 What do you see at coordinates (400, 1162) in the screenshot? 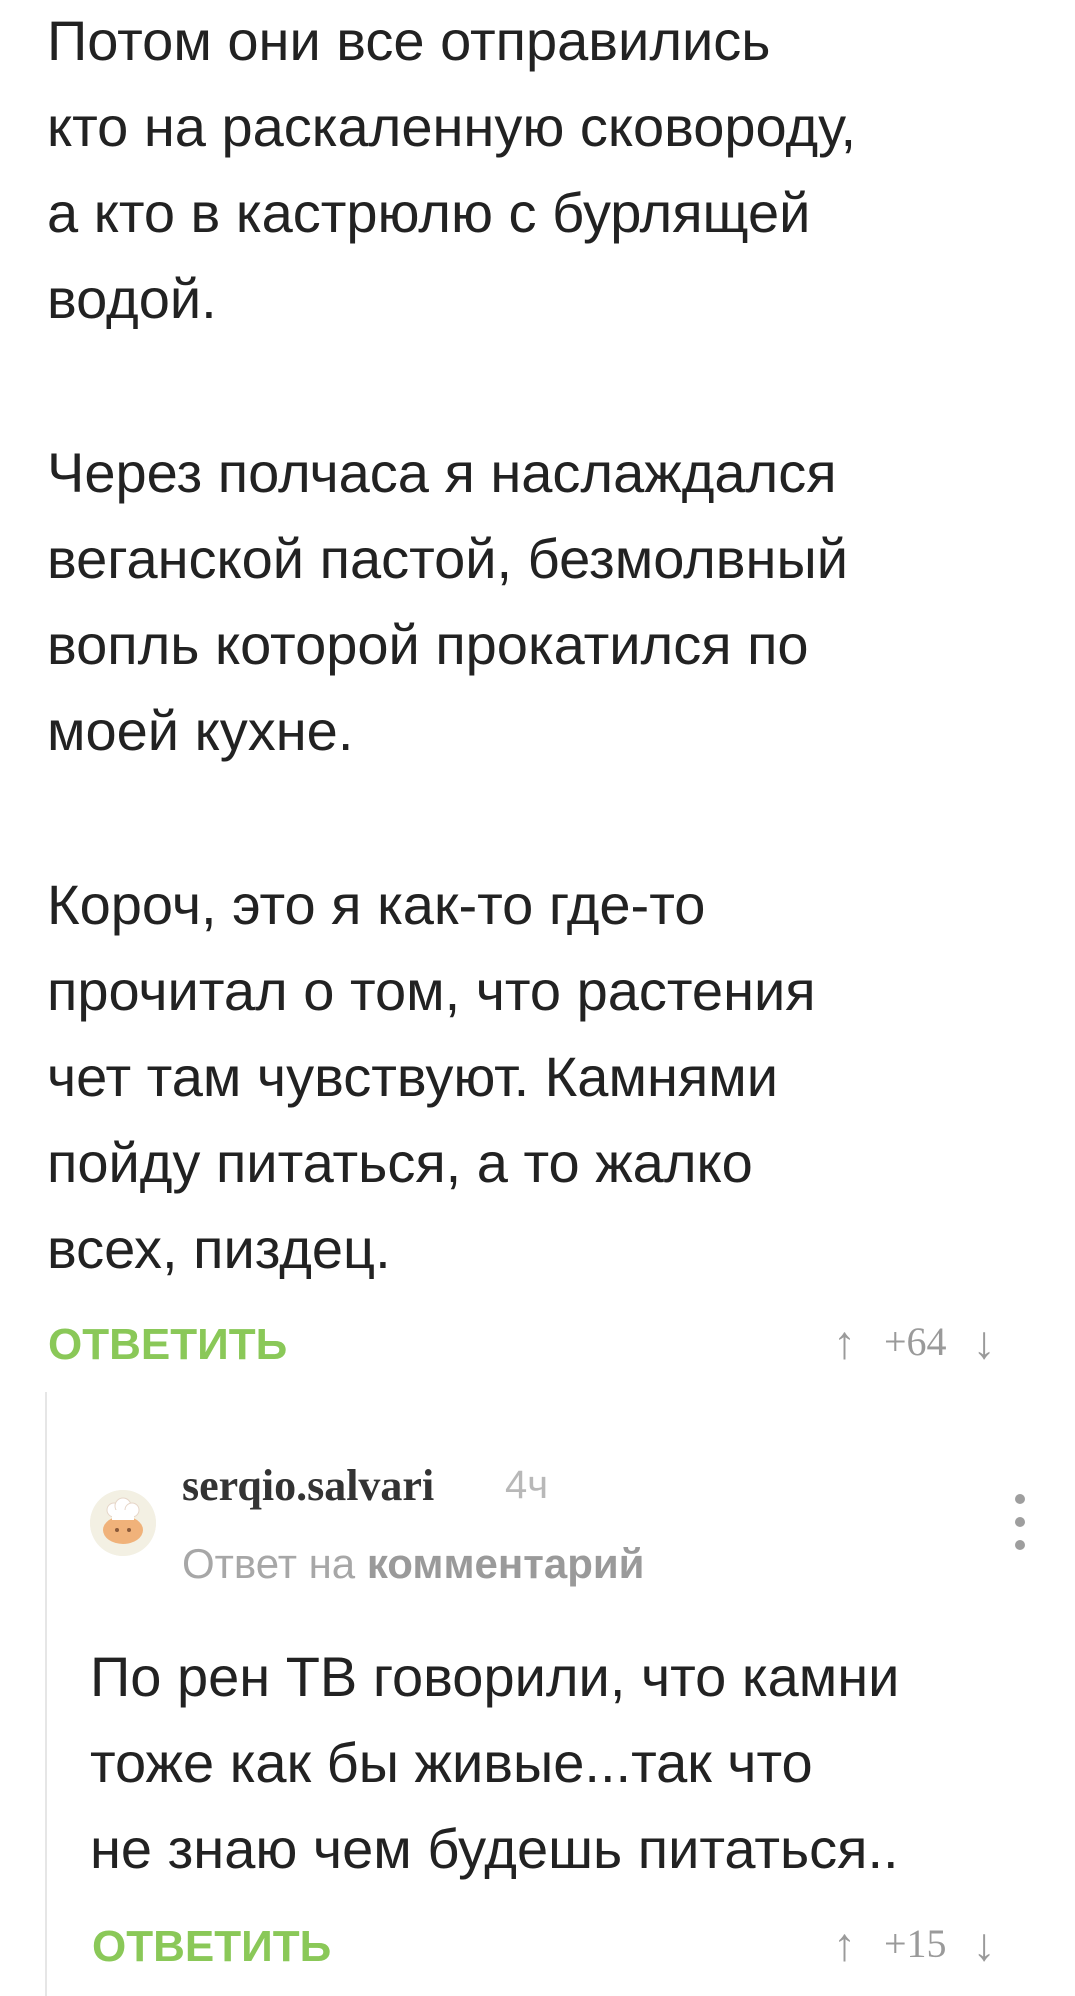
I see `comment-line: пойду питаться, а то жалко` at bounding box center [400, 1162].